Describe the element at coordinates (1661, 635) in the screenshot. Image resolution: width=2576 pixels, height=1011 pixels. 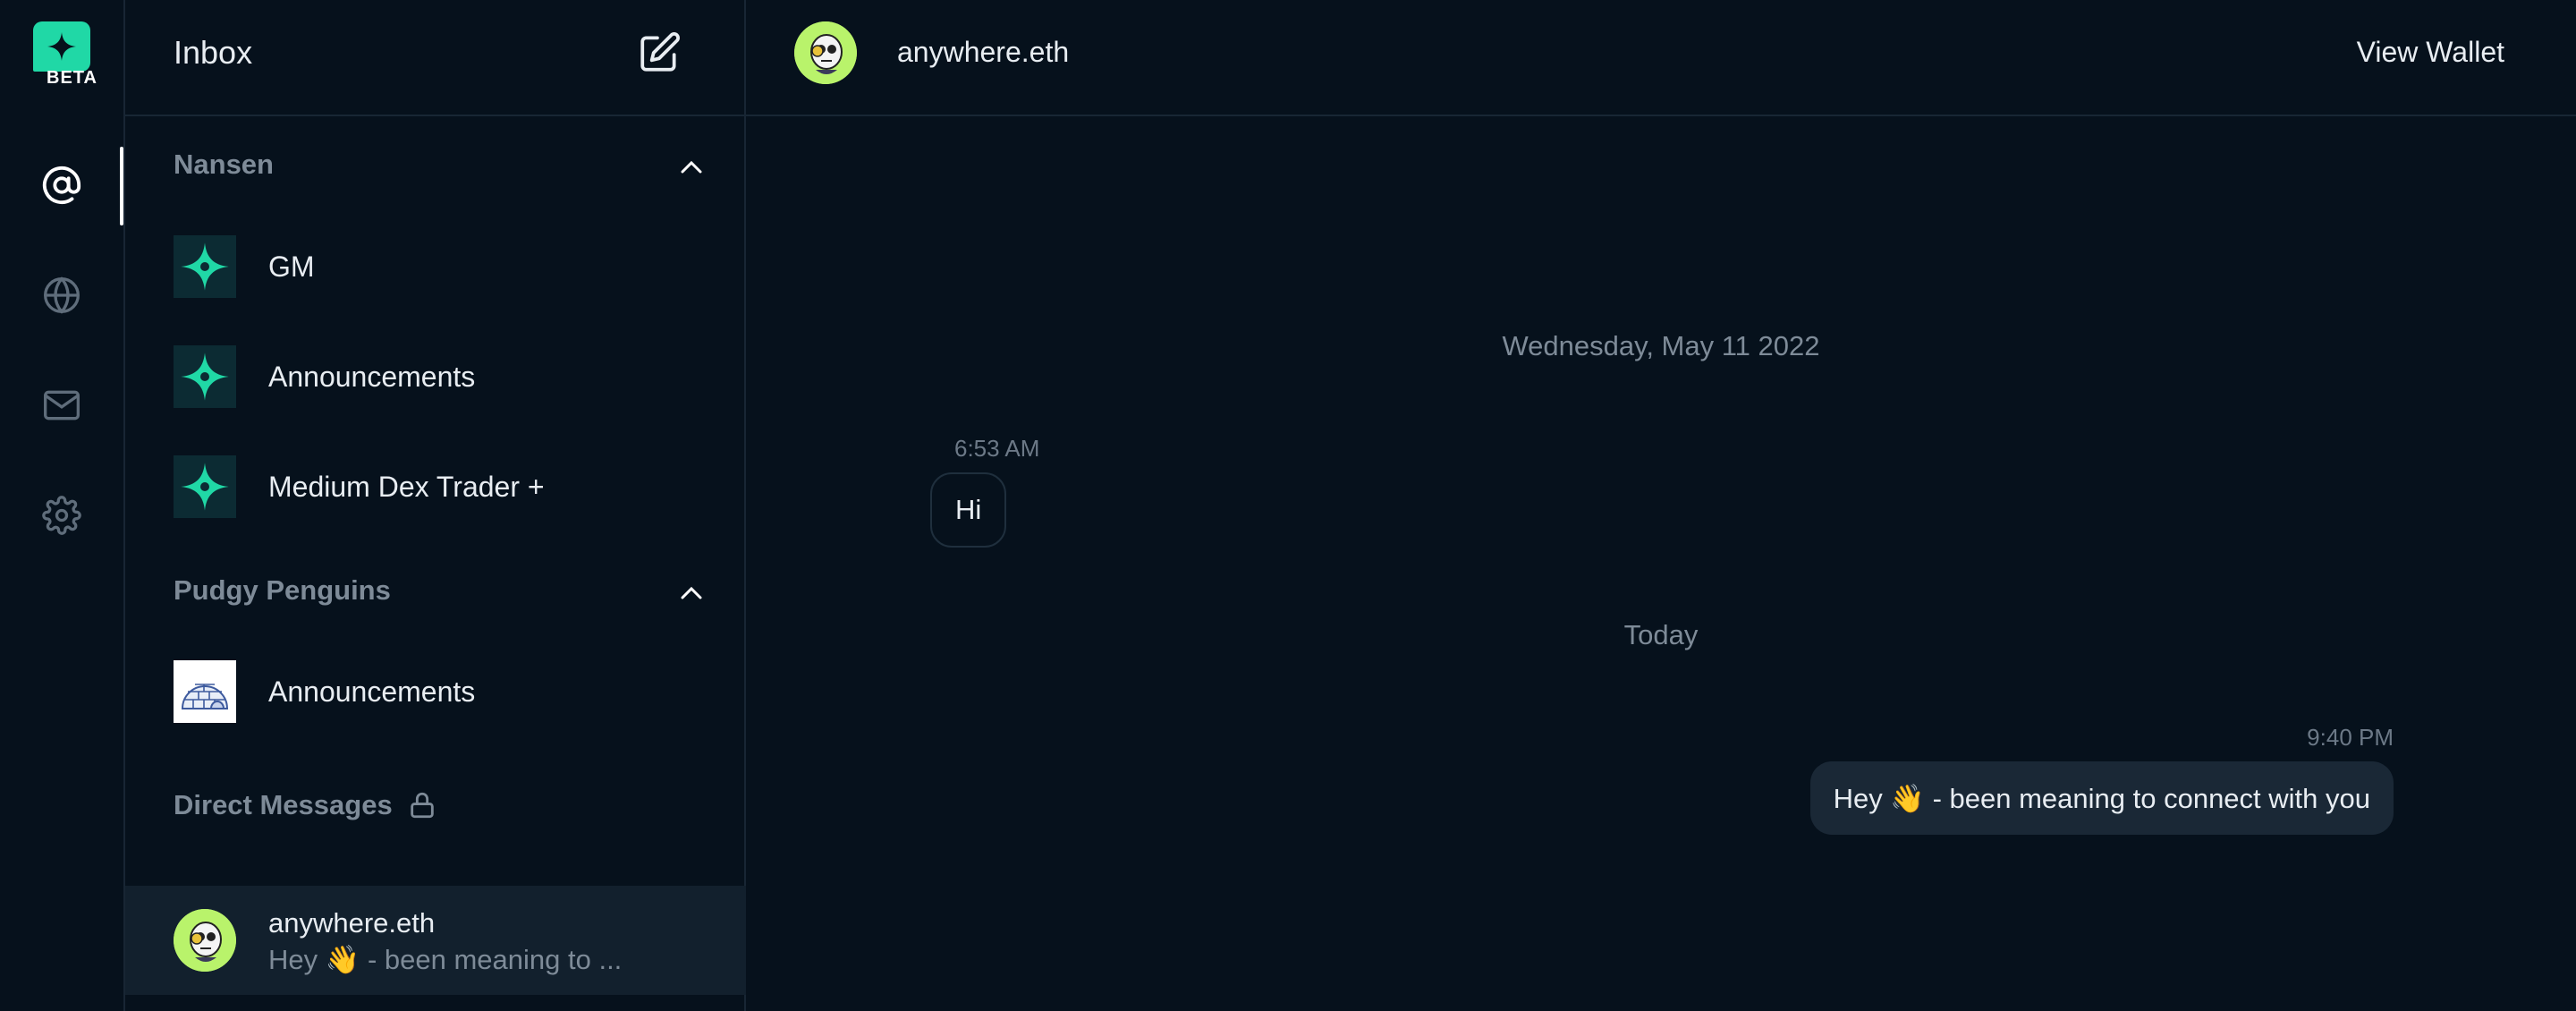
I see `date-separator: Today` at that location.